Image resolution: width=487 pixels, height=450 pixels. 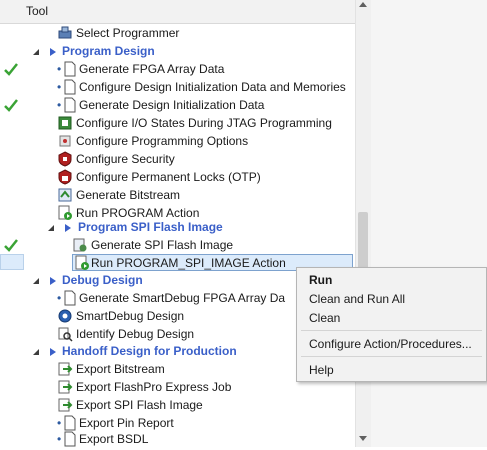 I want to click on lock-icon, so click(x=65, y=177).